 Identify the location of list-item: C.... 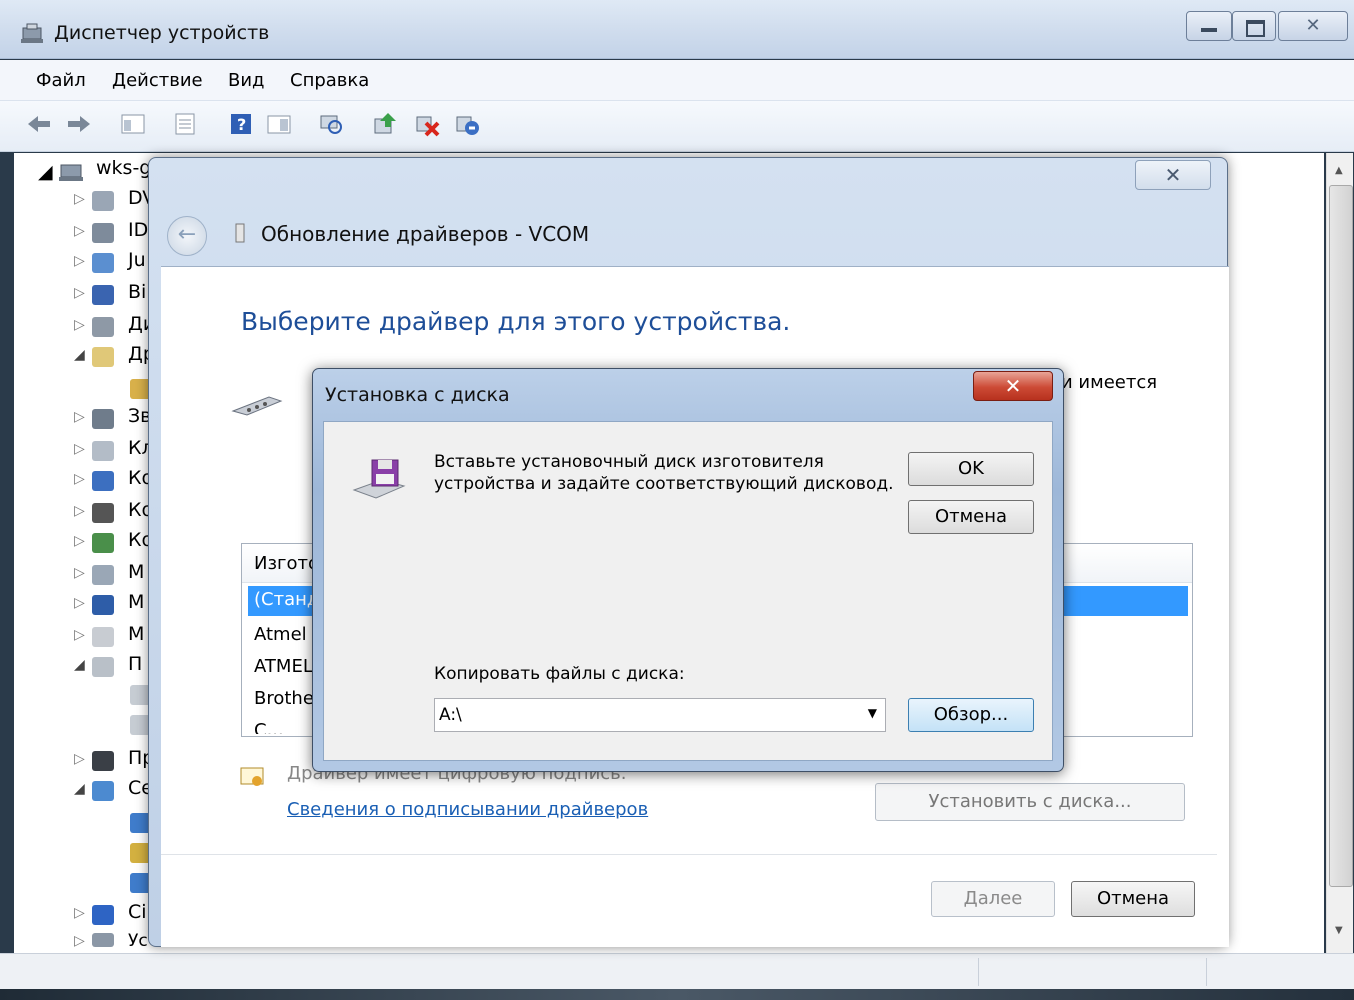
(269, 727).